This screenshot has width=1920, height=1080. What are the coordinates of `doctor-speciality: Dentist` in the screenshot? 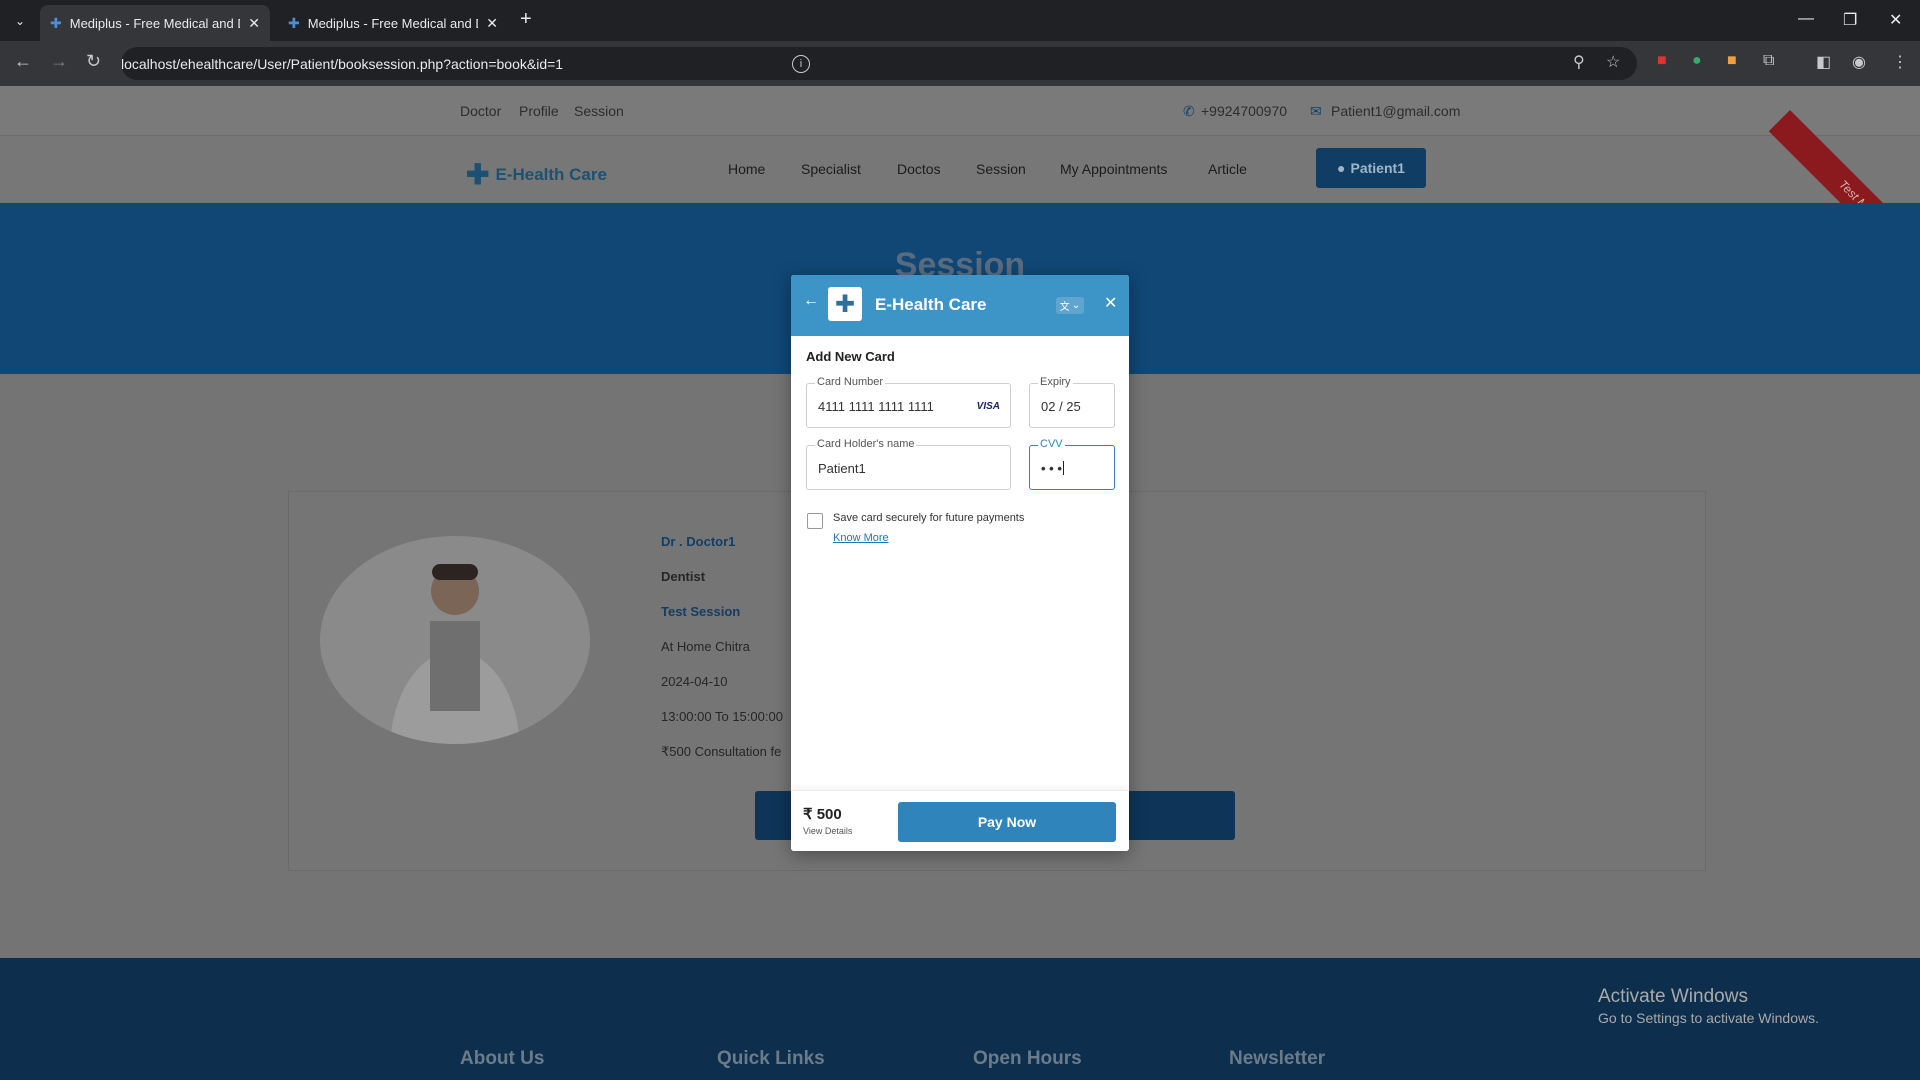 It's located at (683, 576).